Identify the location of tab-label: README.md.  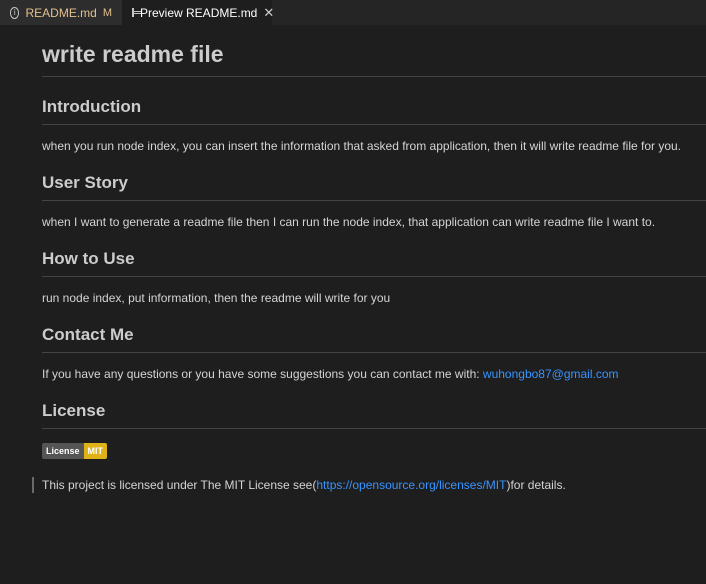
(61, 12).